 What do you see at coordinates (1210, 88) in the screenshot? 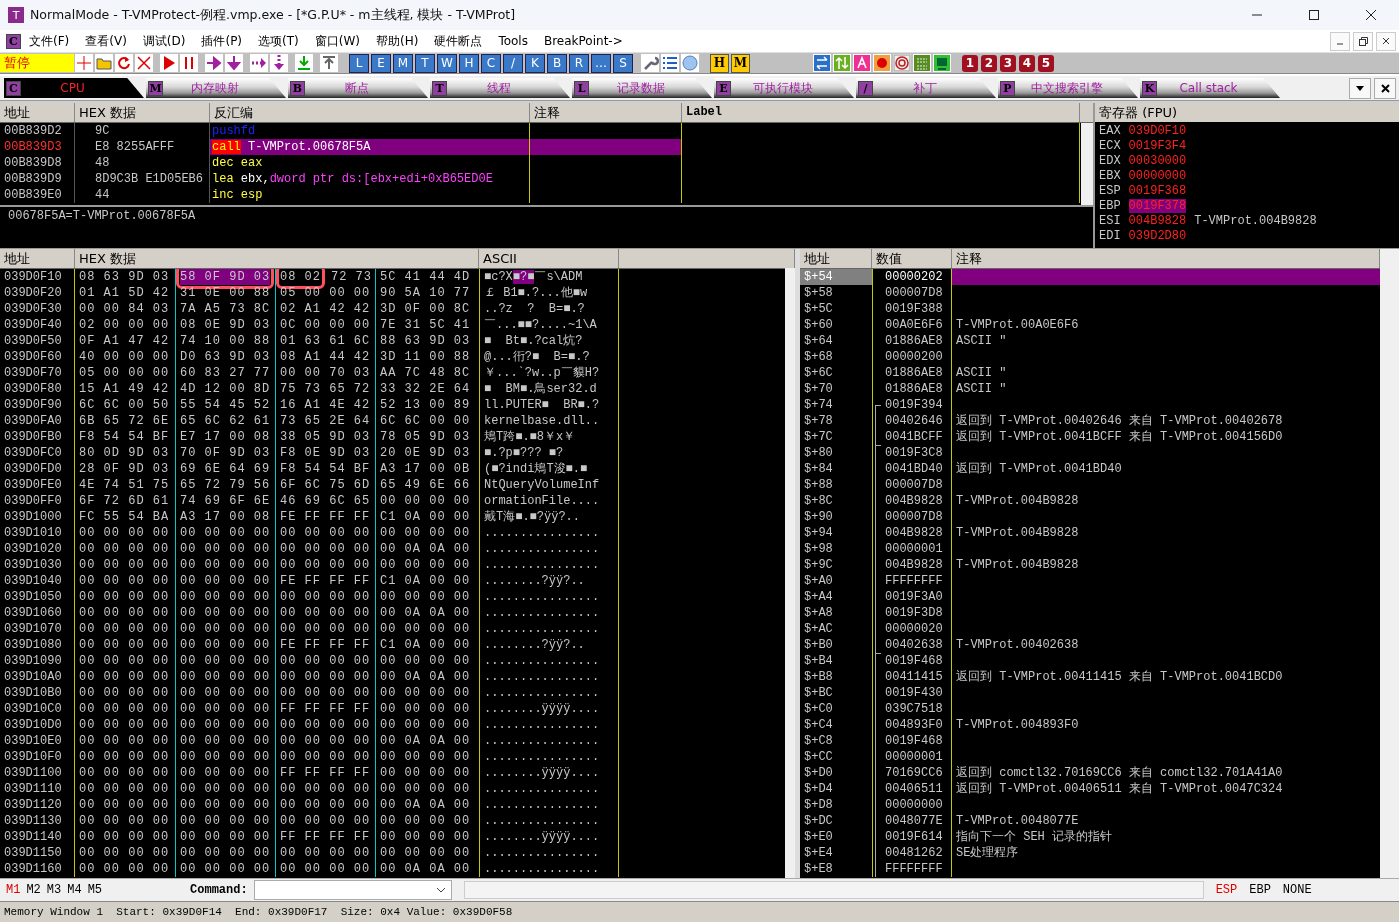
I see `tab: K Call stack` at bounding box center [1210, 88].